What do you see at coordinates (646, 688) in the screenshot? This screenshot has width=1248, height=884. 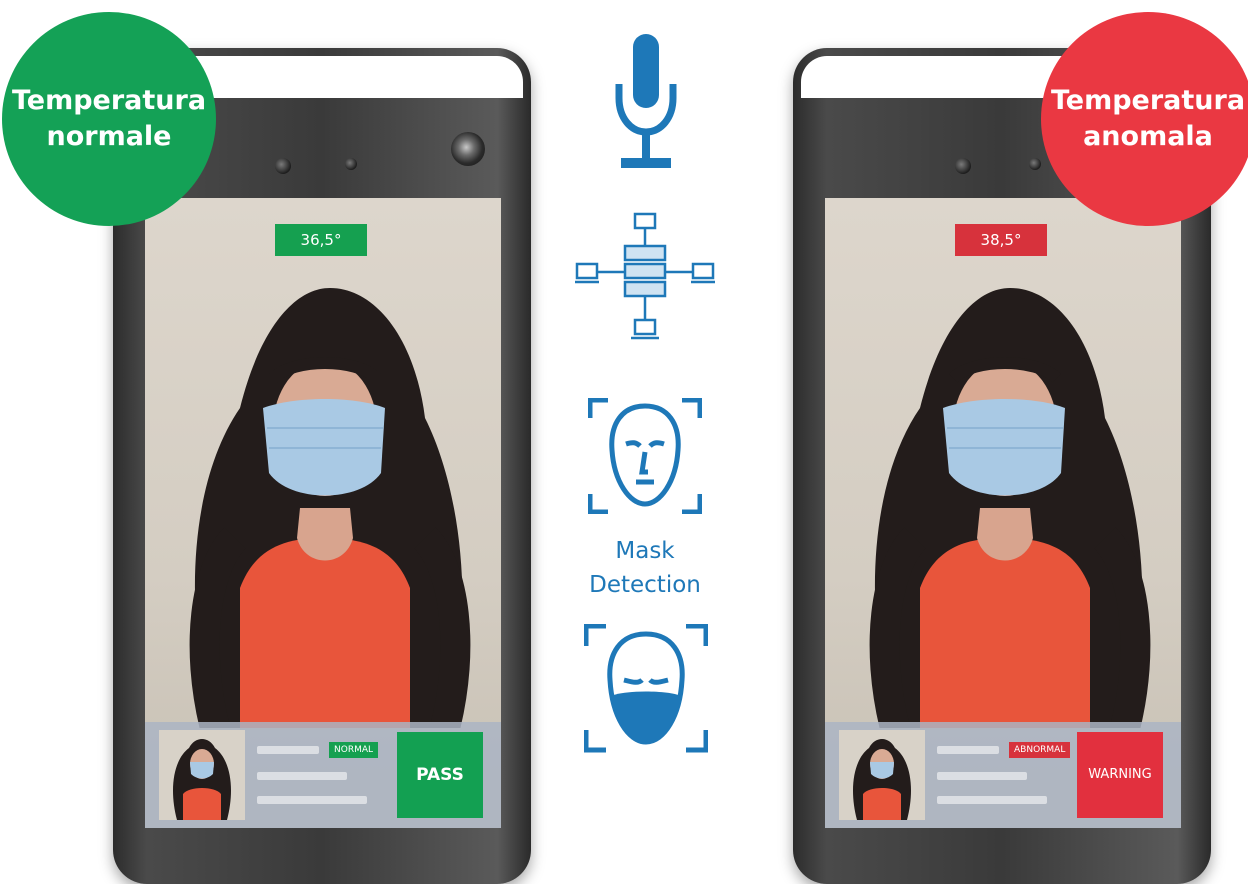 I see `masked-face-scan-icon` at bounding box center [646, 688].